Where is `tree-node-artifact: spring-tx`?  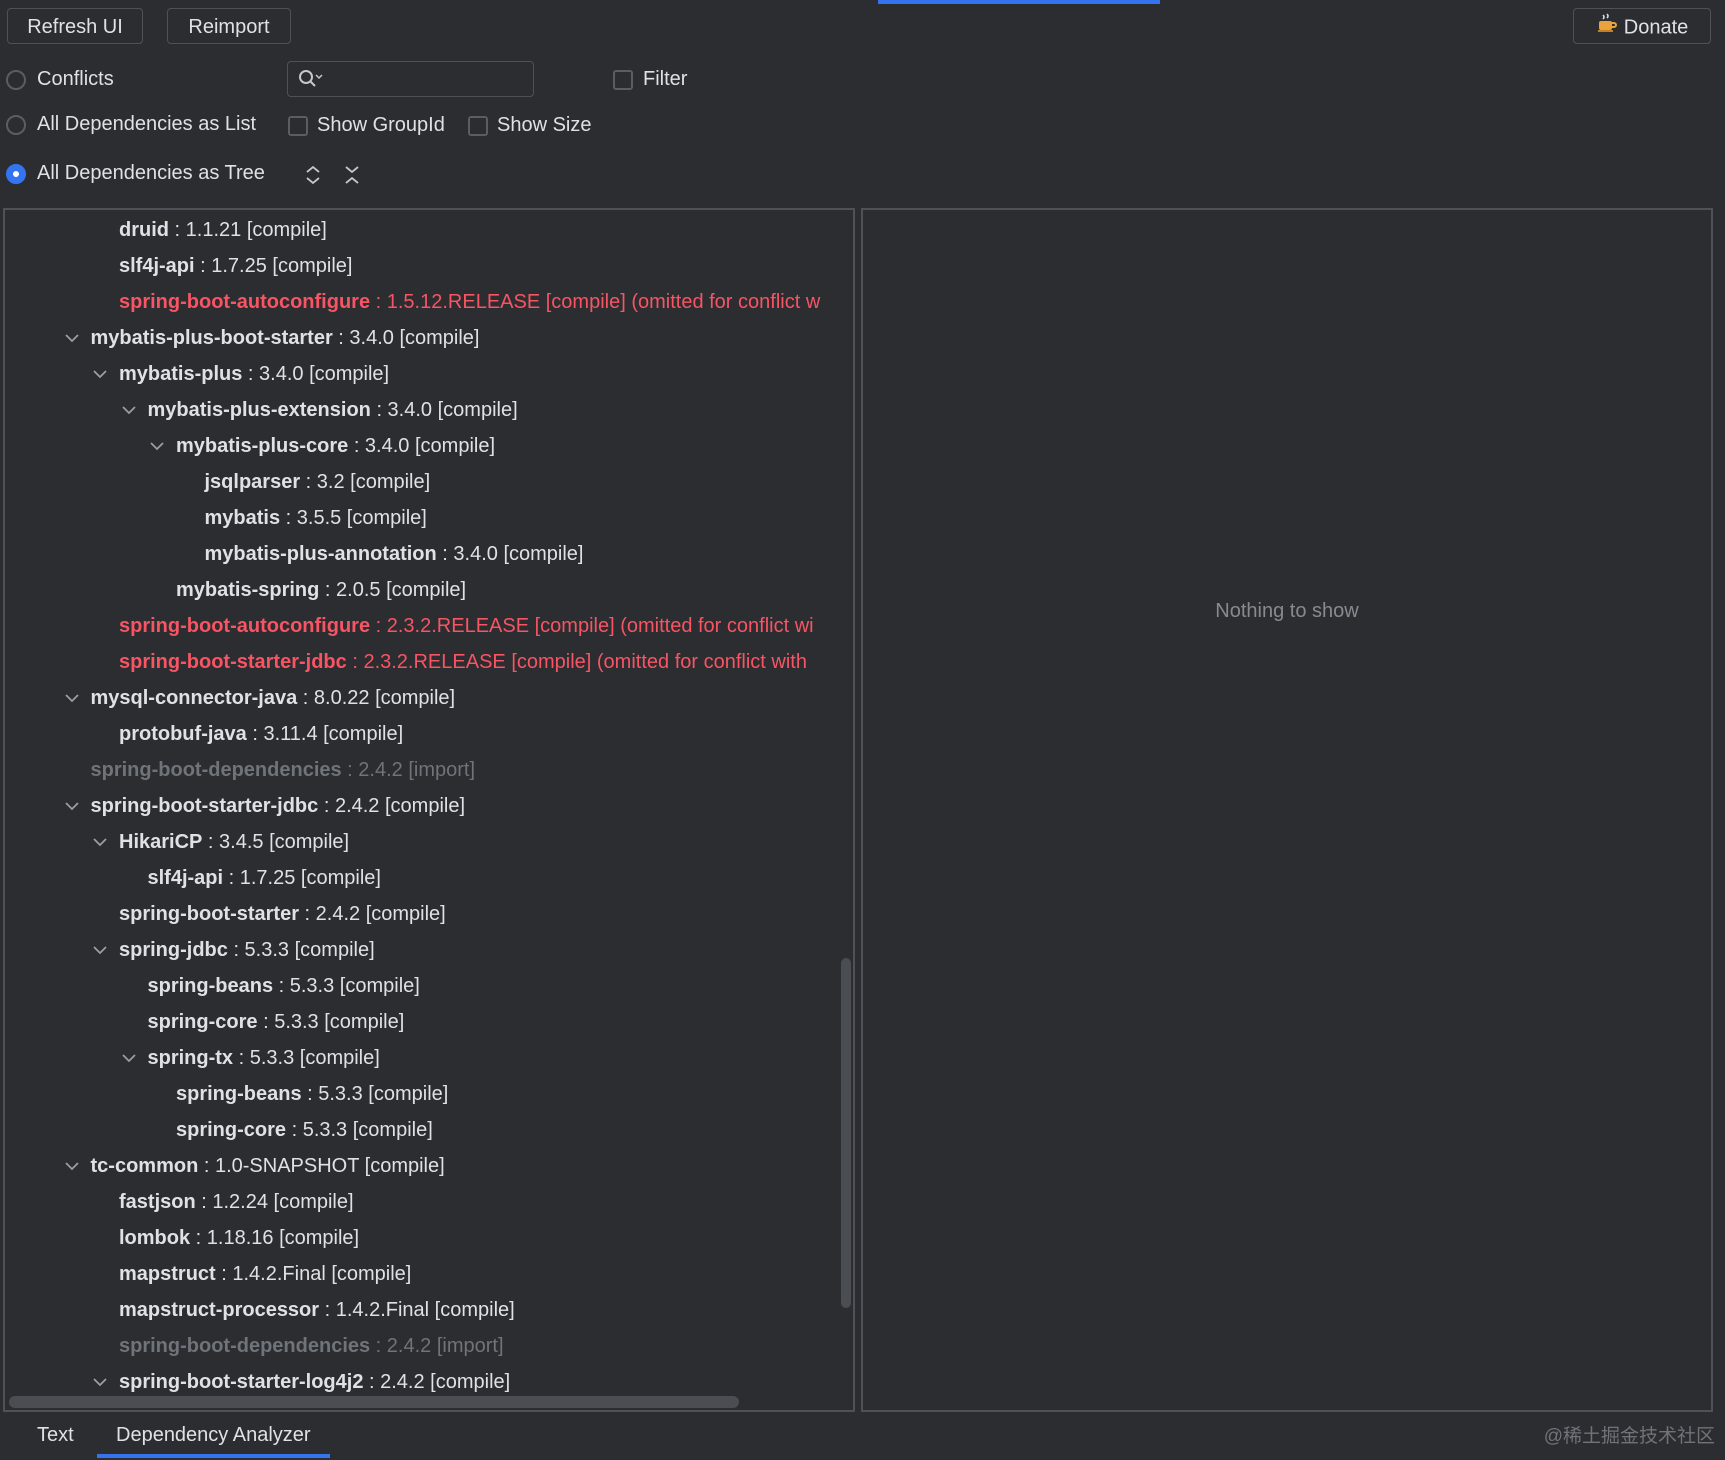 tree-node-artifact: spring-tx is located at coordinates (190, 1058).